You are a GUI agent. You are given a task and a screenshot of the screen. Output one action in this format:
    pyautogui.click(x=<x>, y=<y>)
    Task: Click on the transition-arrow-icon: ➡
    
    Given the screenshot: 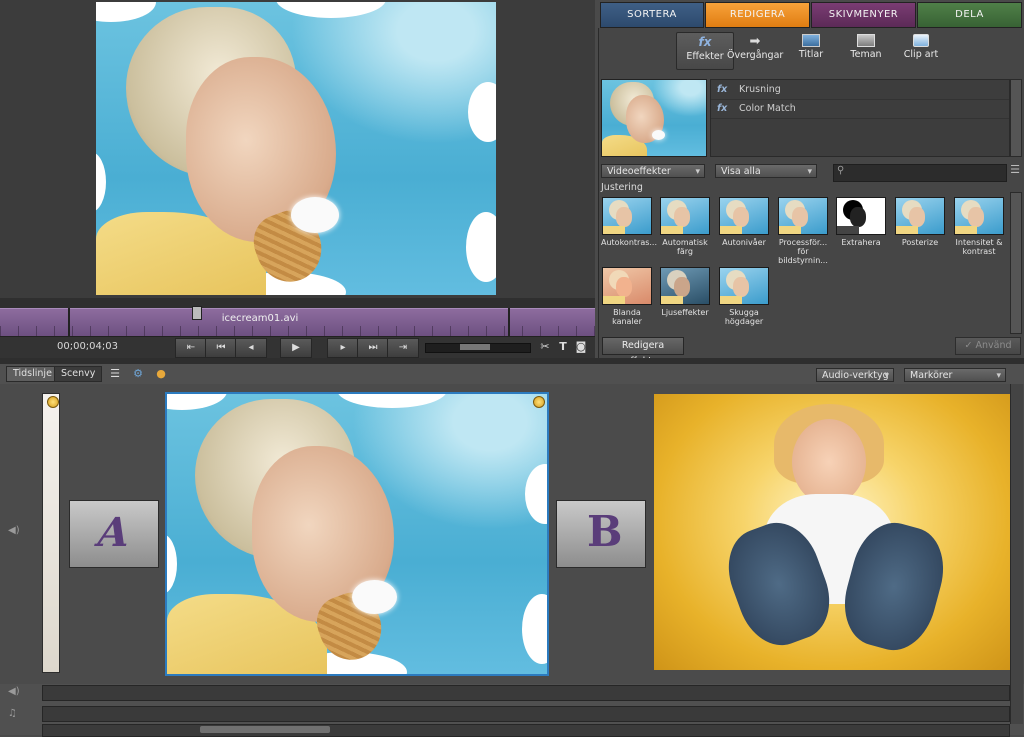 What is the action you would take?
    pyautogui.click(x=755, y=41)
    